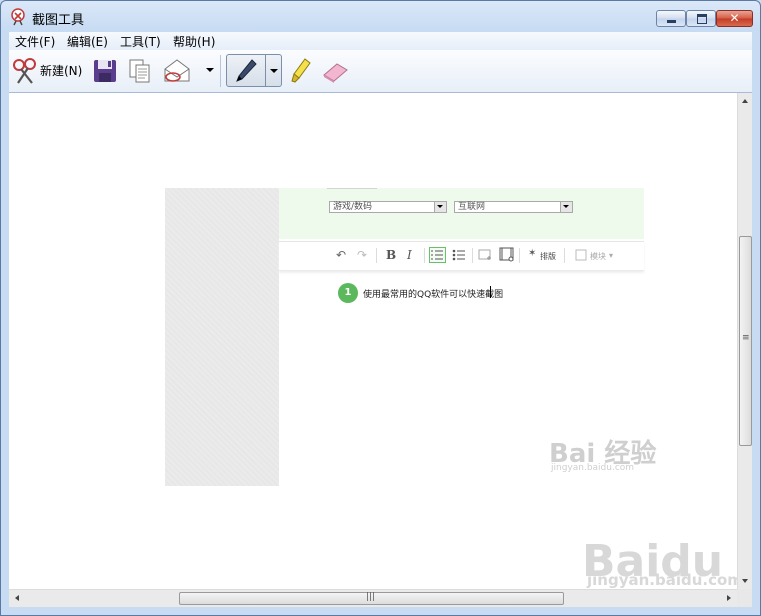 Image resolution: width=761 pixels, height=616 pixels. What do you see at coordinates (532, 253) in the screenshot?
I see `magic-wand-icon: ✶` at bounding box center [532, 253].